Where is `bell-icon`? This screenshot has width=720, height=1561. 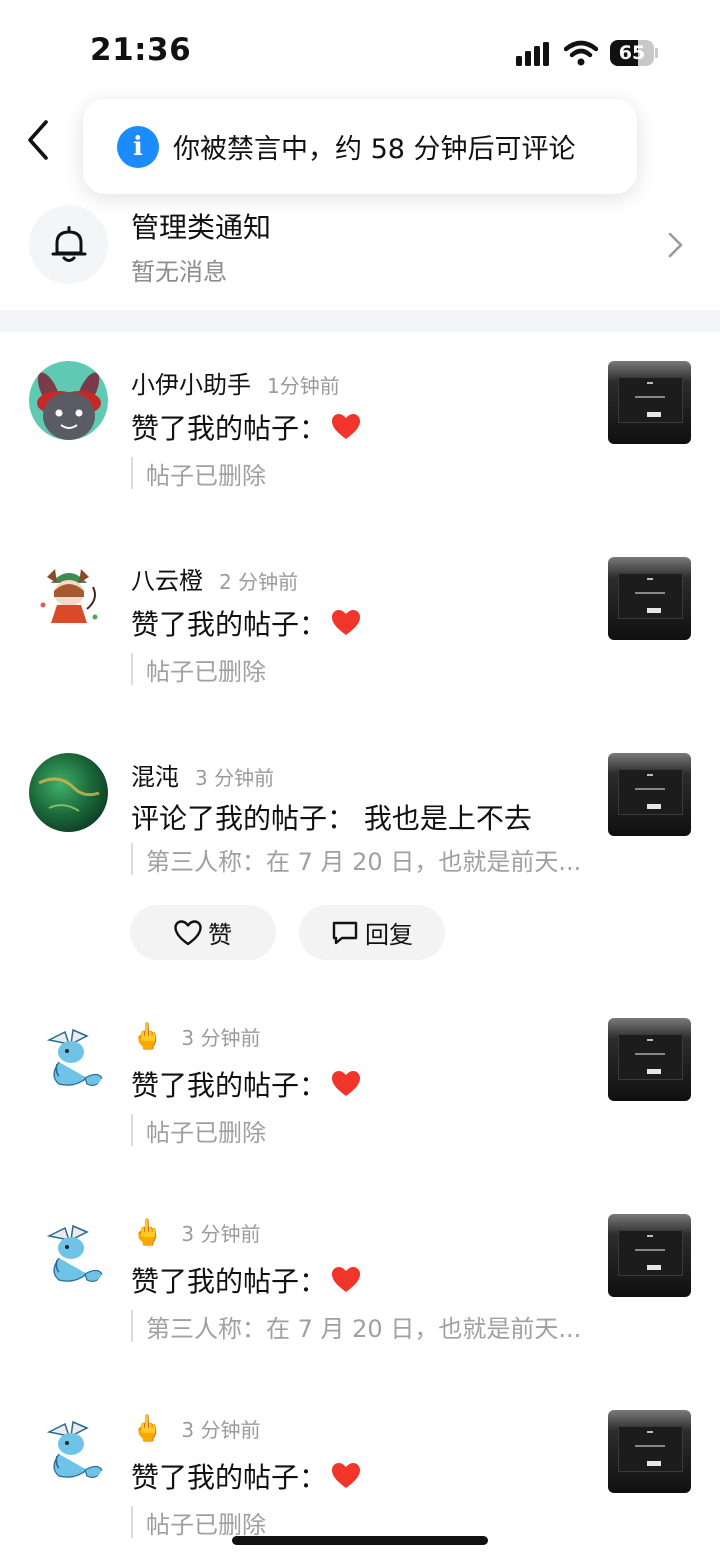
bell-icon is located at coordinates (68, 243).